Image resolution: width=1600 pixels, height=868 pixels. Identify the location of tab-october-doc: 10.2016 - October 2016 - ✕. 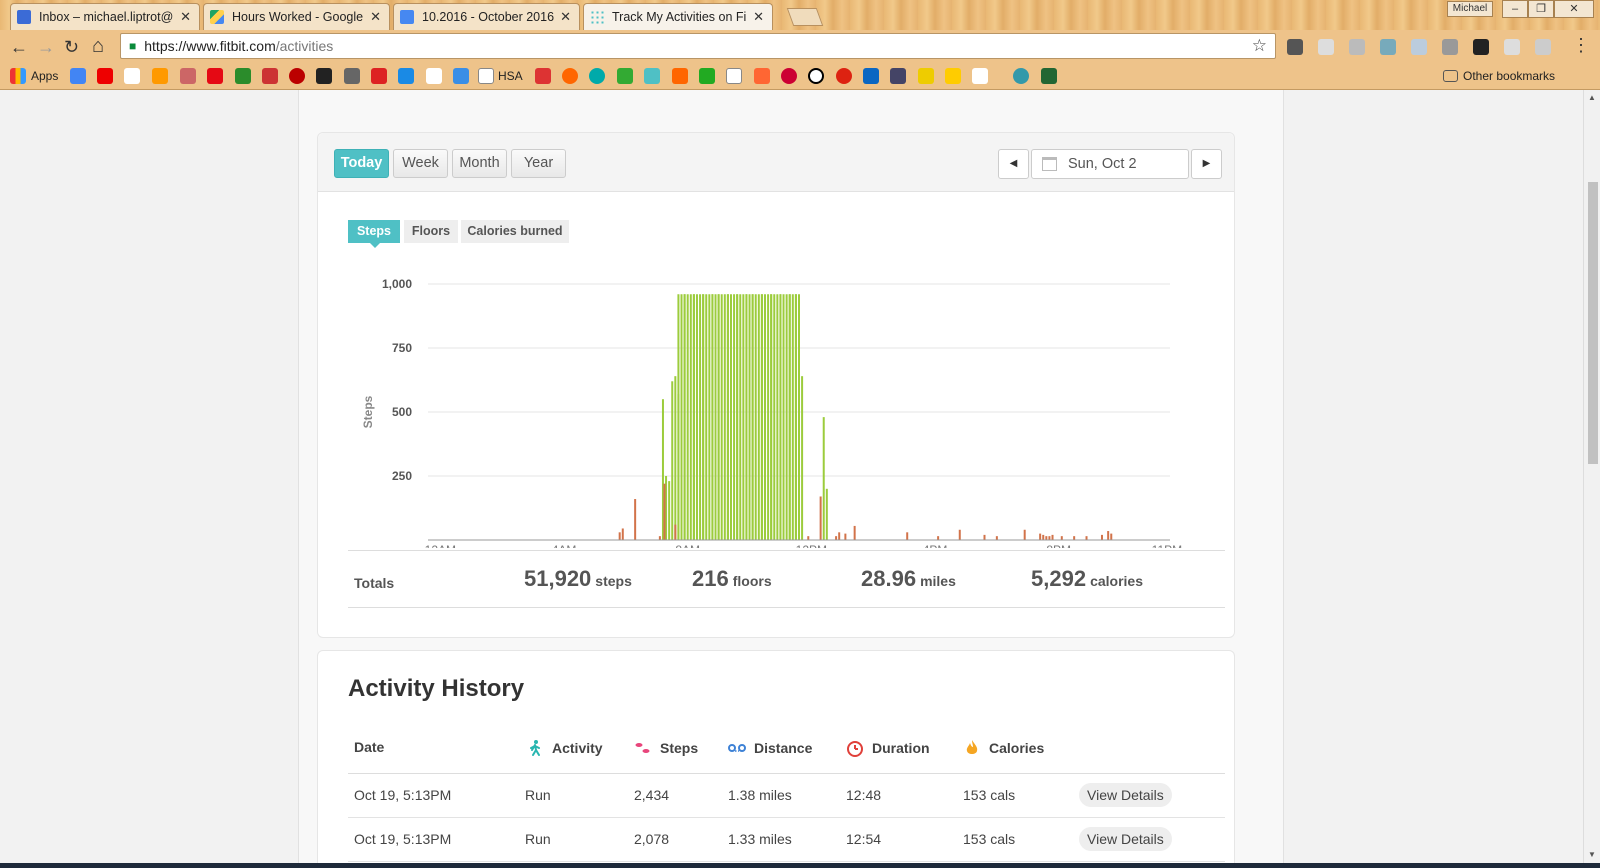
(486, 16).